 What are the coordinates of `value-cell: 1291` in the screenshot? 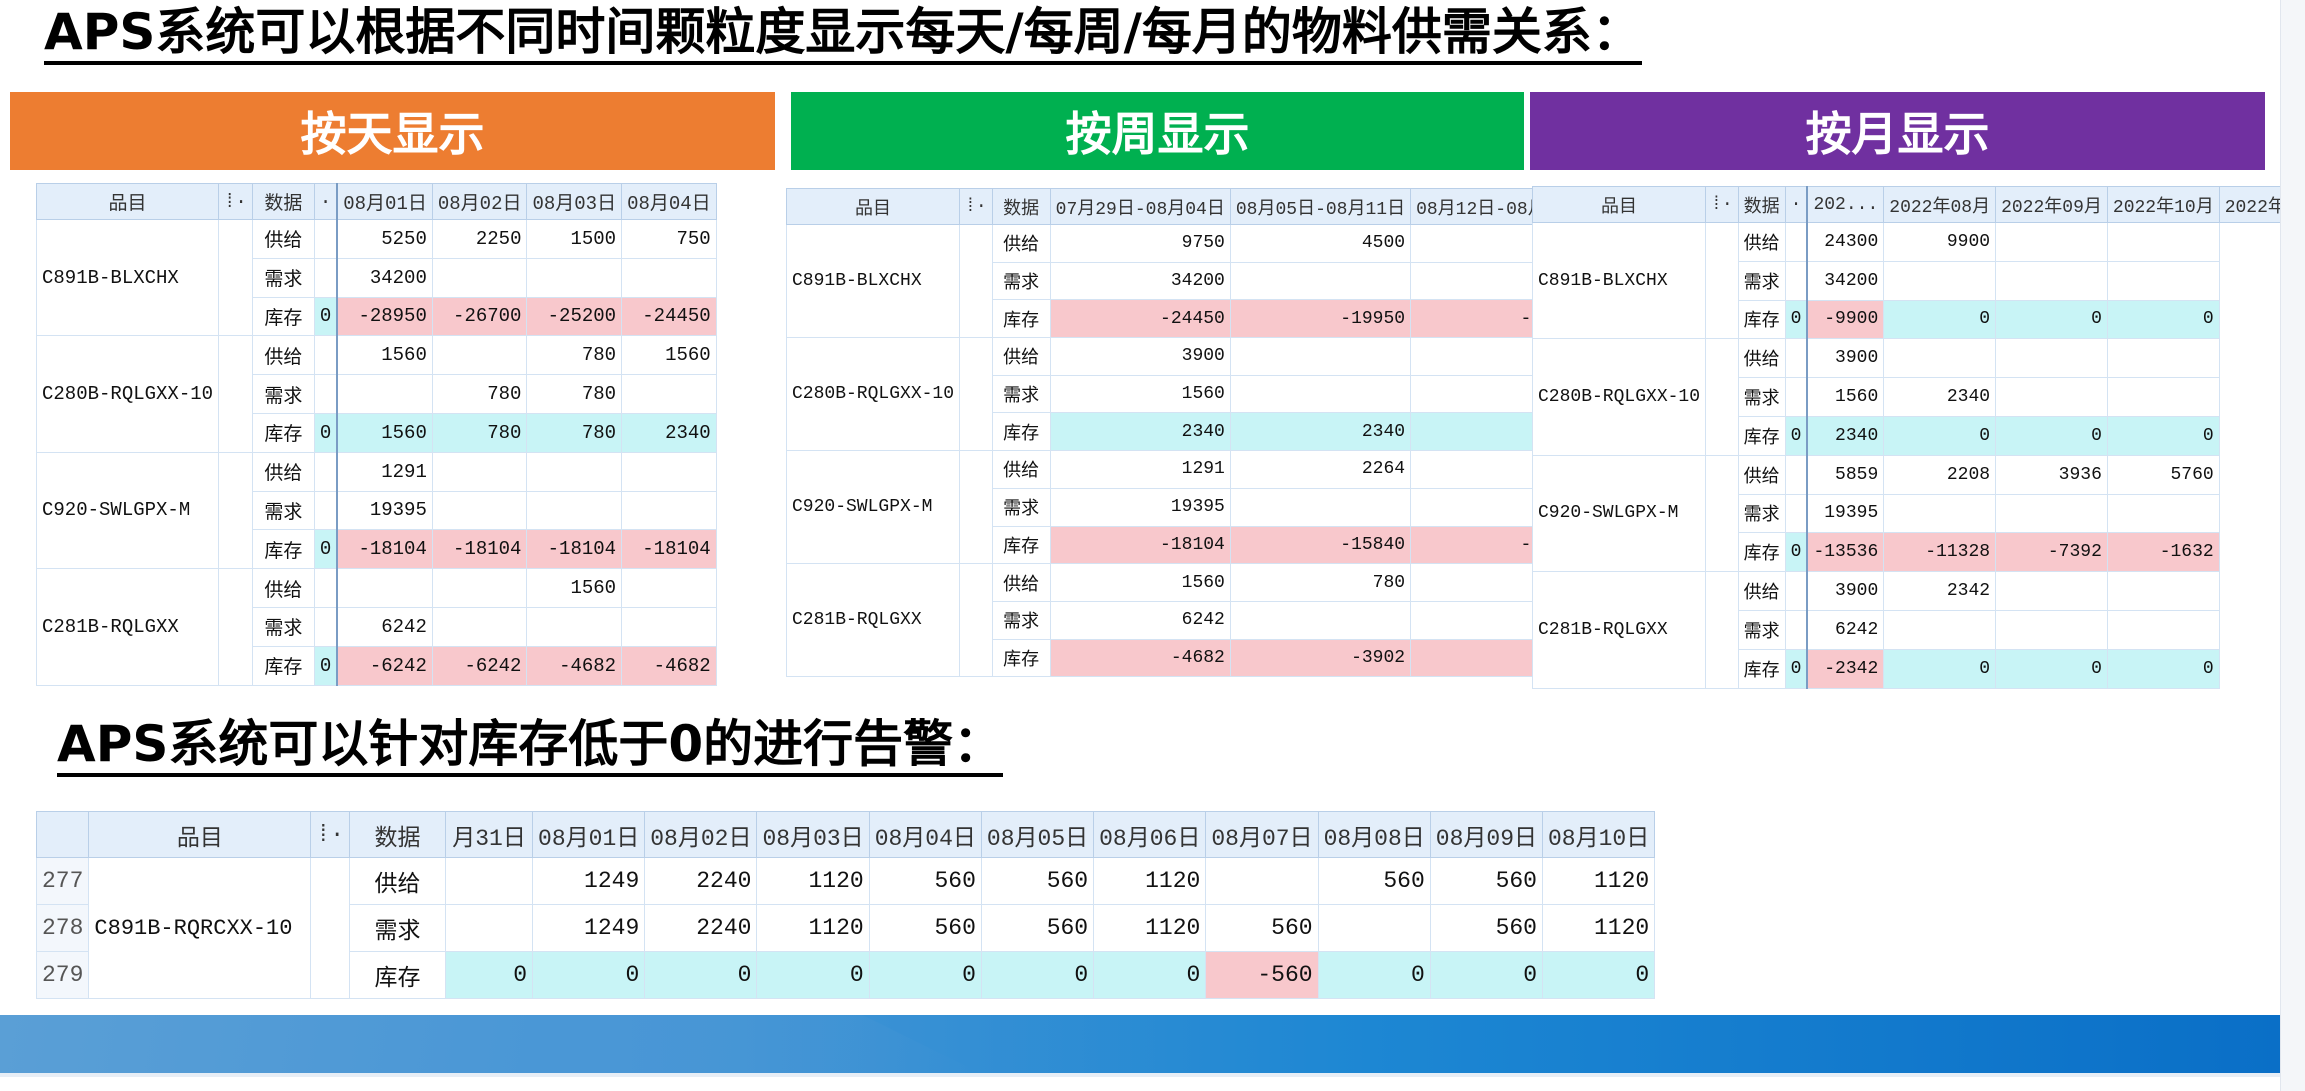 It's located at (1140, 469).